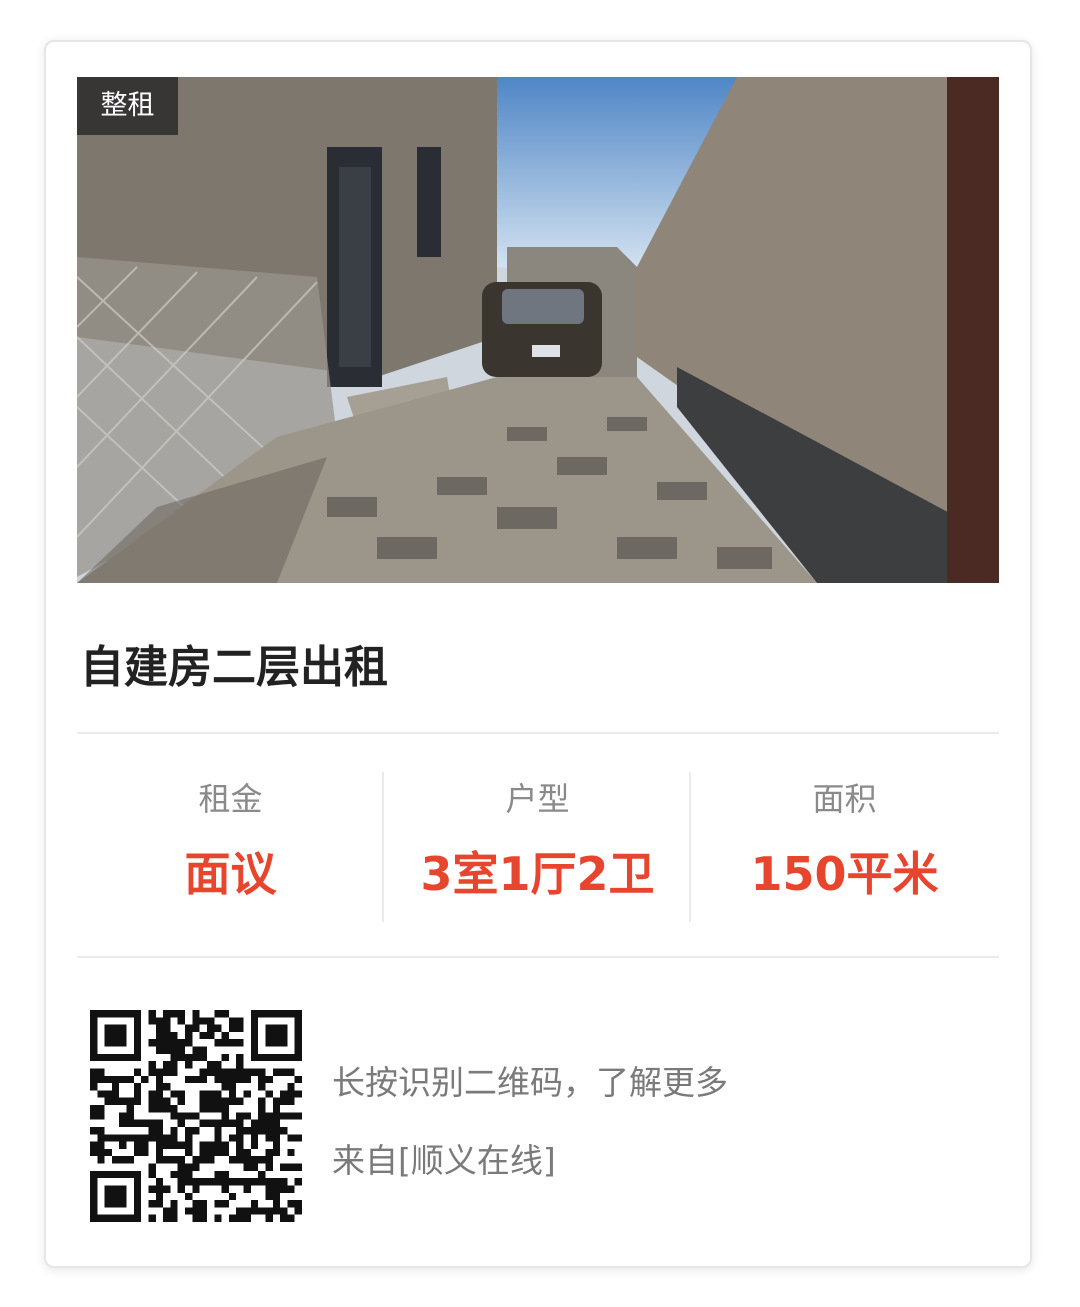 The width and height of the screenshot is (1080, 1307). I want to click on rental-type-tag: 整租, so click(127, 106).